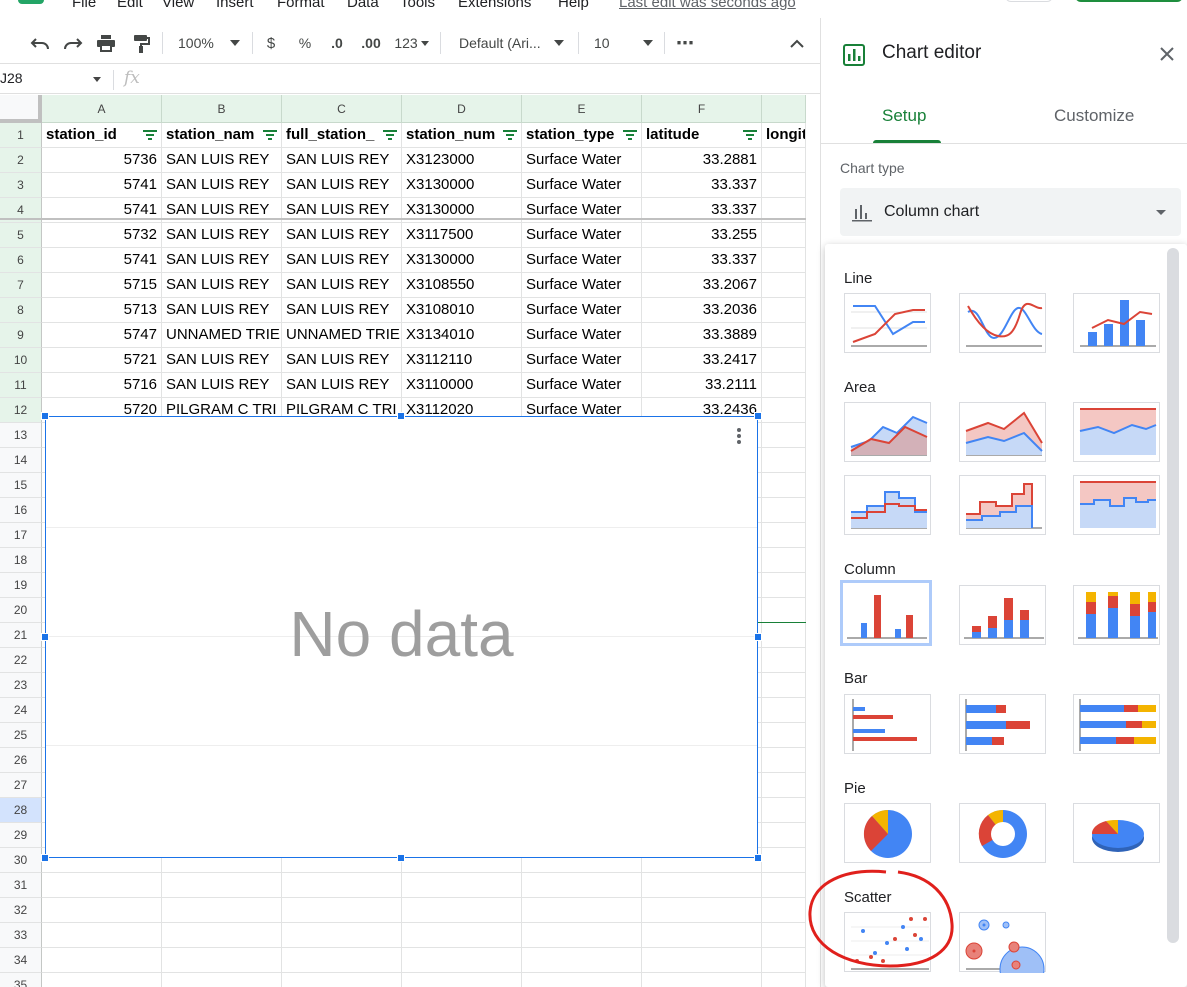 The image size is (1187, 987). I want to click on header-cell: station_type, so click(582, 135).